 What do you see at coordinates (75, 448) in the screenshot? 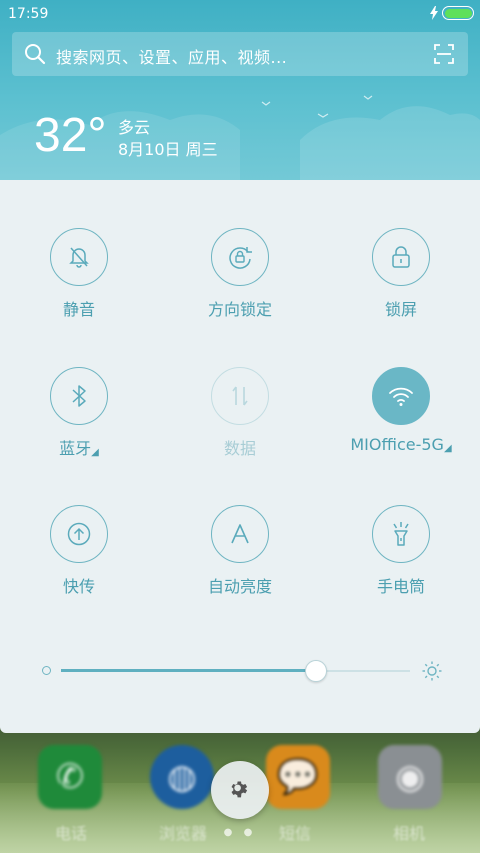
I see `bluetooth-label-text: 蓝牙` at bounding box center [75, 448].